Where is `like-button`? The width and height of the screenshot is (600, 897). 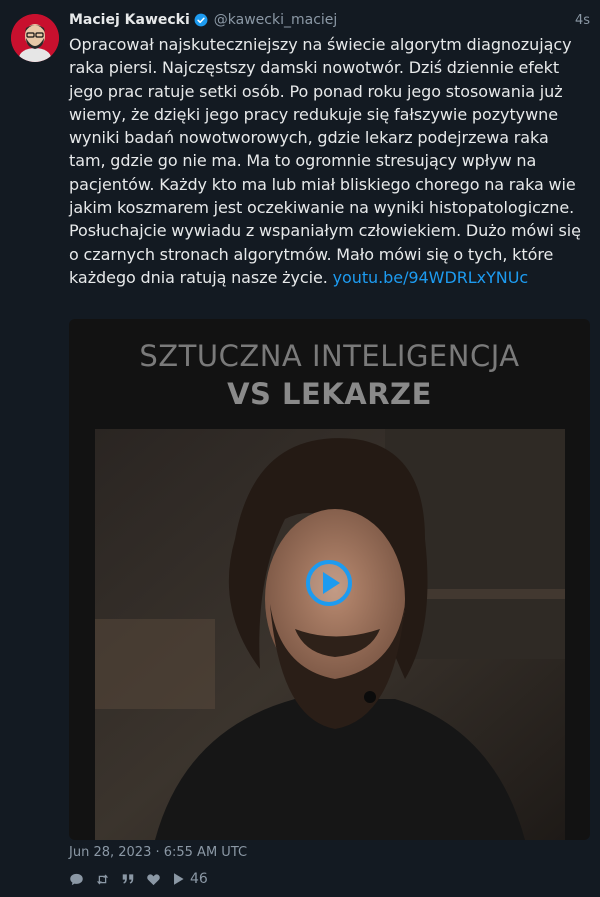
like-button is located at coordinates (153, 879).